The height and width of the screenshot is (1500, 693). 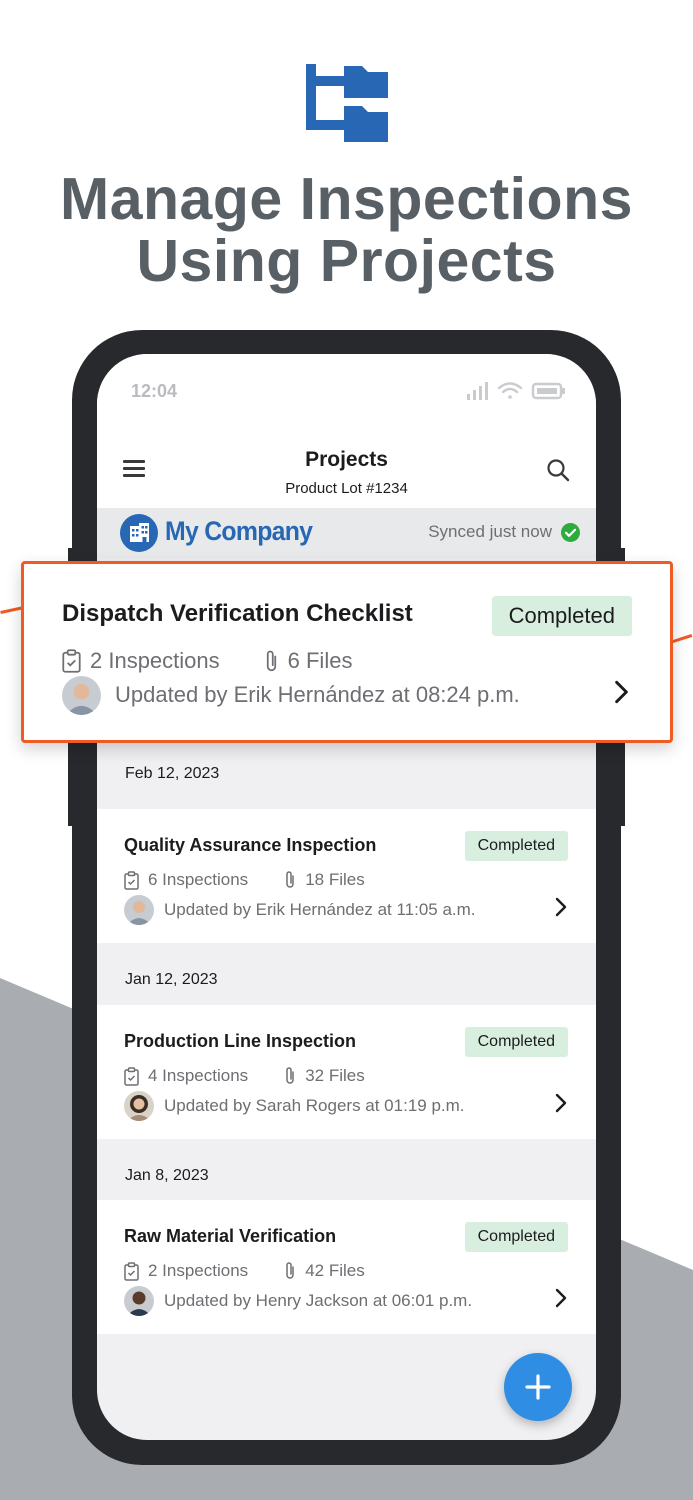 I want to click on date-header: Feb 12, 2023, so click(x=346, y=767).